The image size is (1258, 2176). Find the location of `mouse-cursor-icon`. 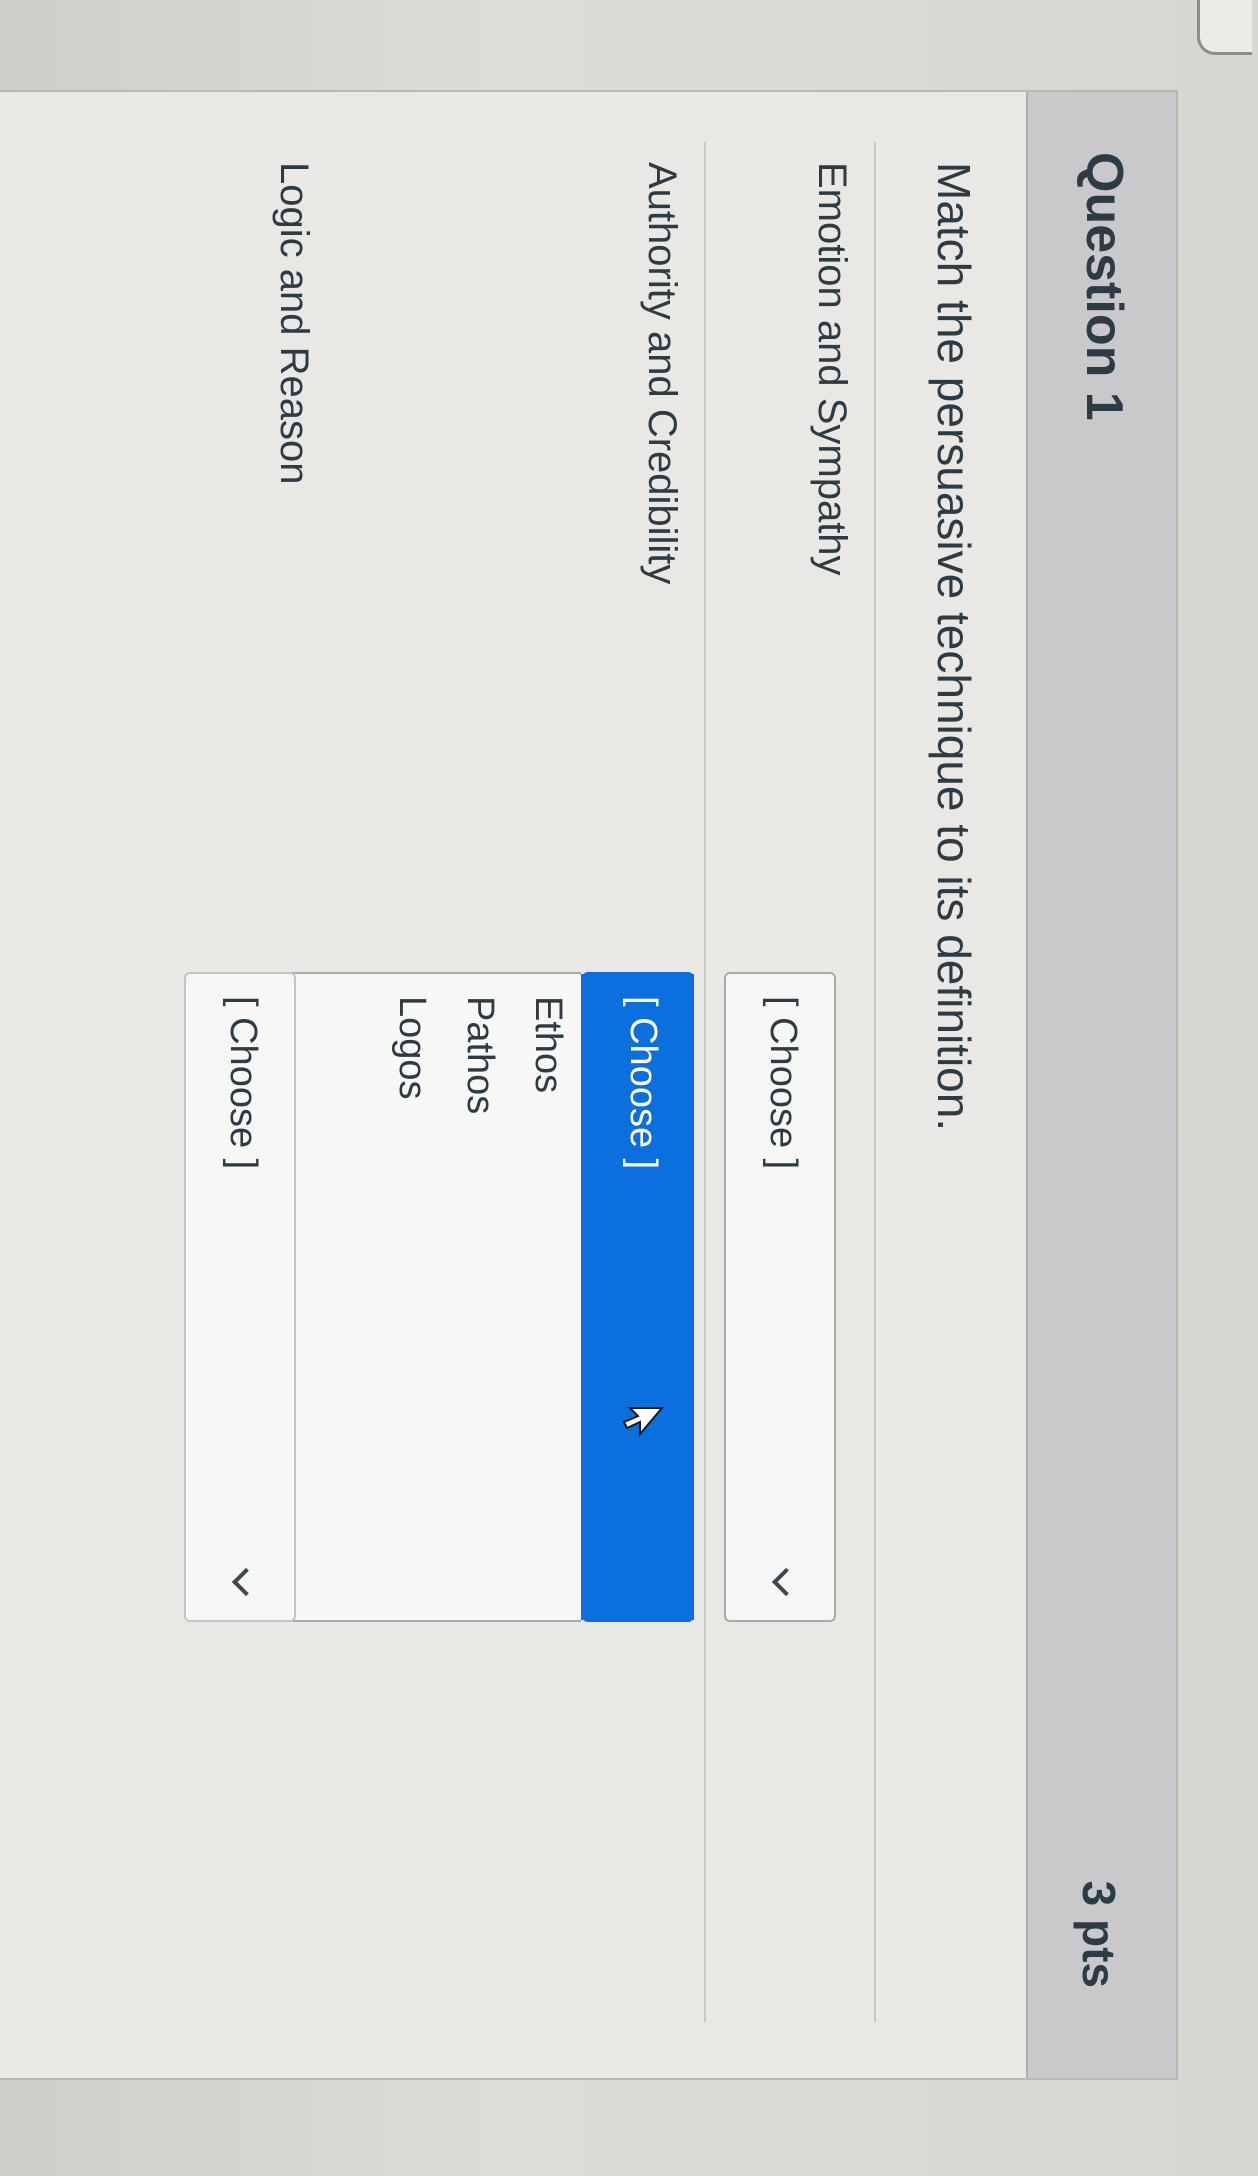

mouse-cursor-icon is located at coordinates (643, 1422).